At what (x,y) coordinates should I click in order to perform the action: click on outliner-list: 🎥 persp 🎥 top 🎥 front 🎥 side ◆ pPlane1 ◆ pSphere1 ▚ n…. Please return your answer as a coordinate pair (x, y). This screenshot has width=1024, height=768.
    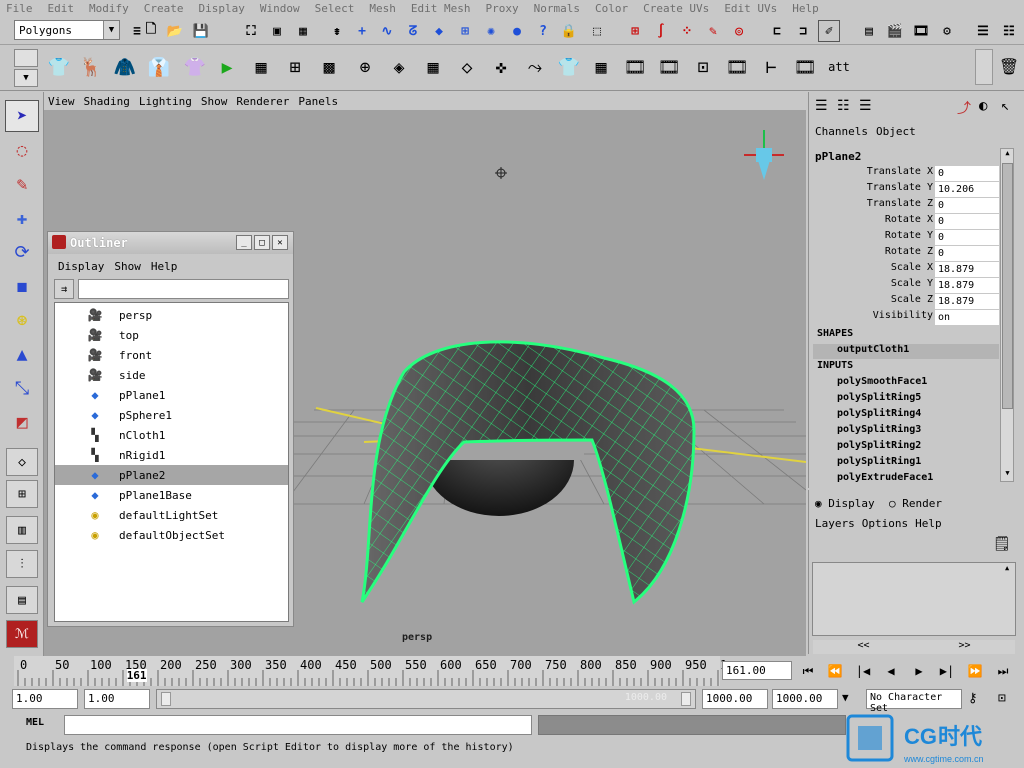
    Looking at the image, I should click on (171, 462).